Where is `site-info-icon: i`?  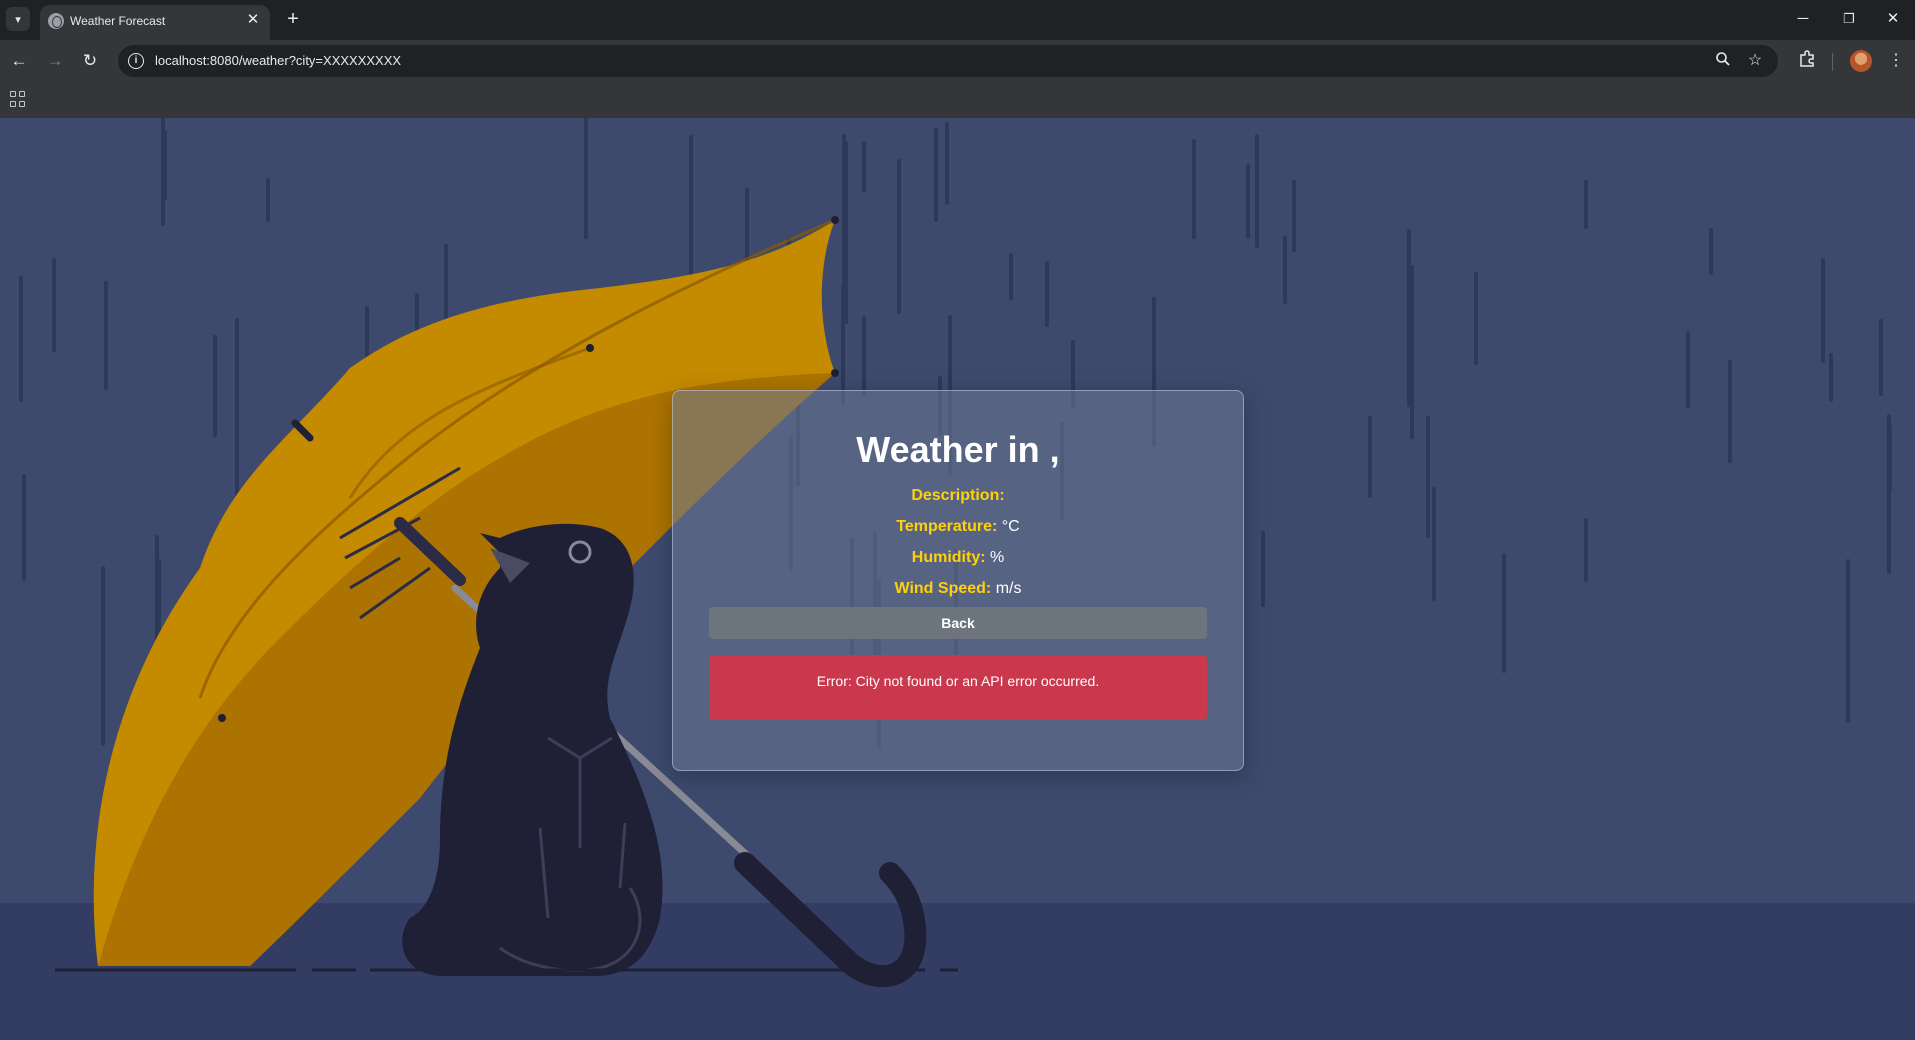 site-info-icon: i is located at coordinates (136, 61).